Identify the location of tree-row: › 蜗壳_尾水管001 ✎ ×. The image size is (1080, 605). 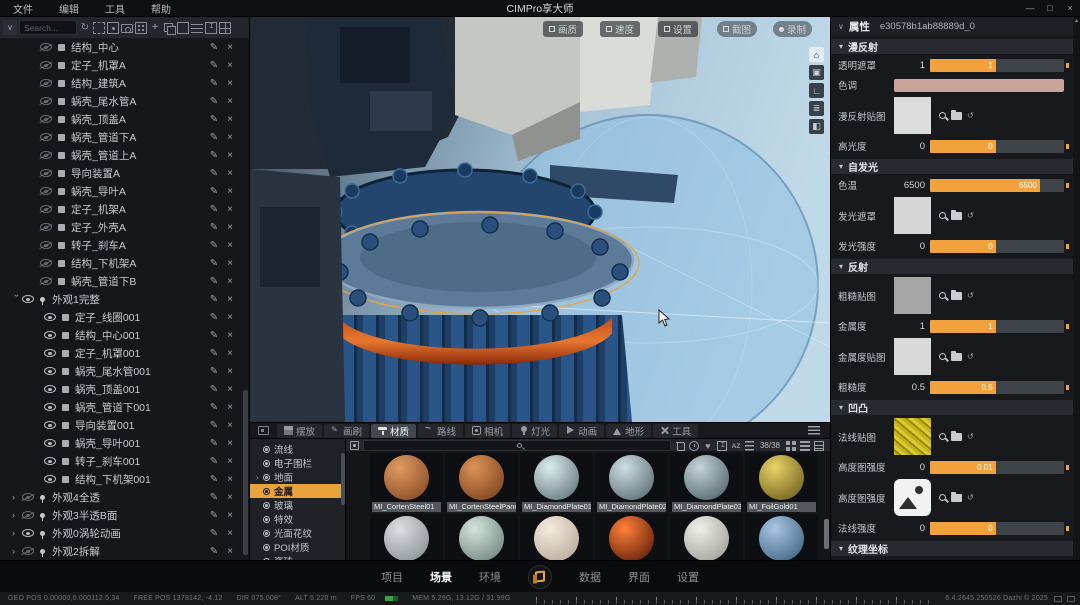
(124, 371).